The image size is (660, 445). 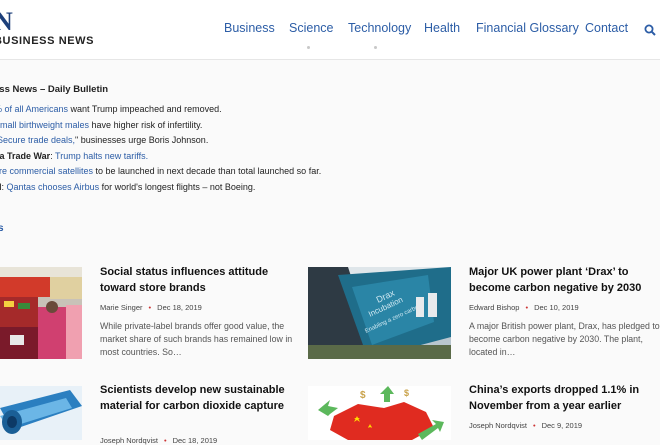 What do you see at coordinates (606, 28) in the screenshot?
I see `nav-contact: Contact` at bounding box center [606, 28].